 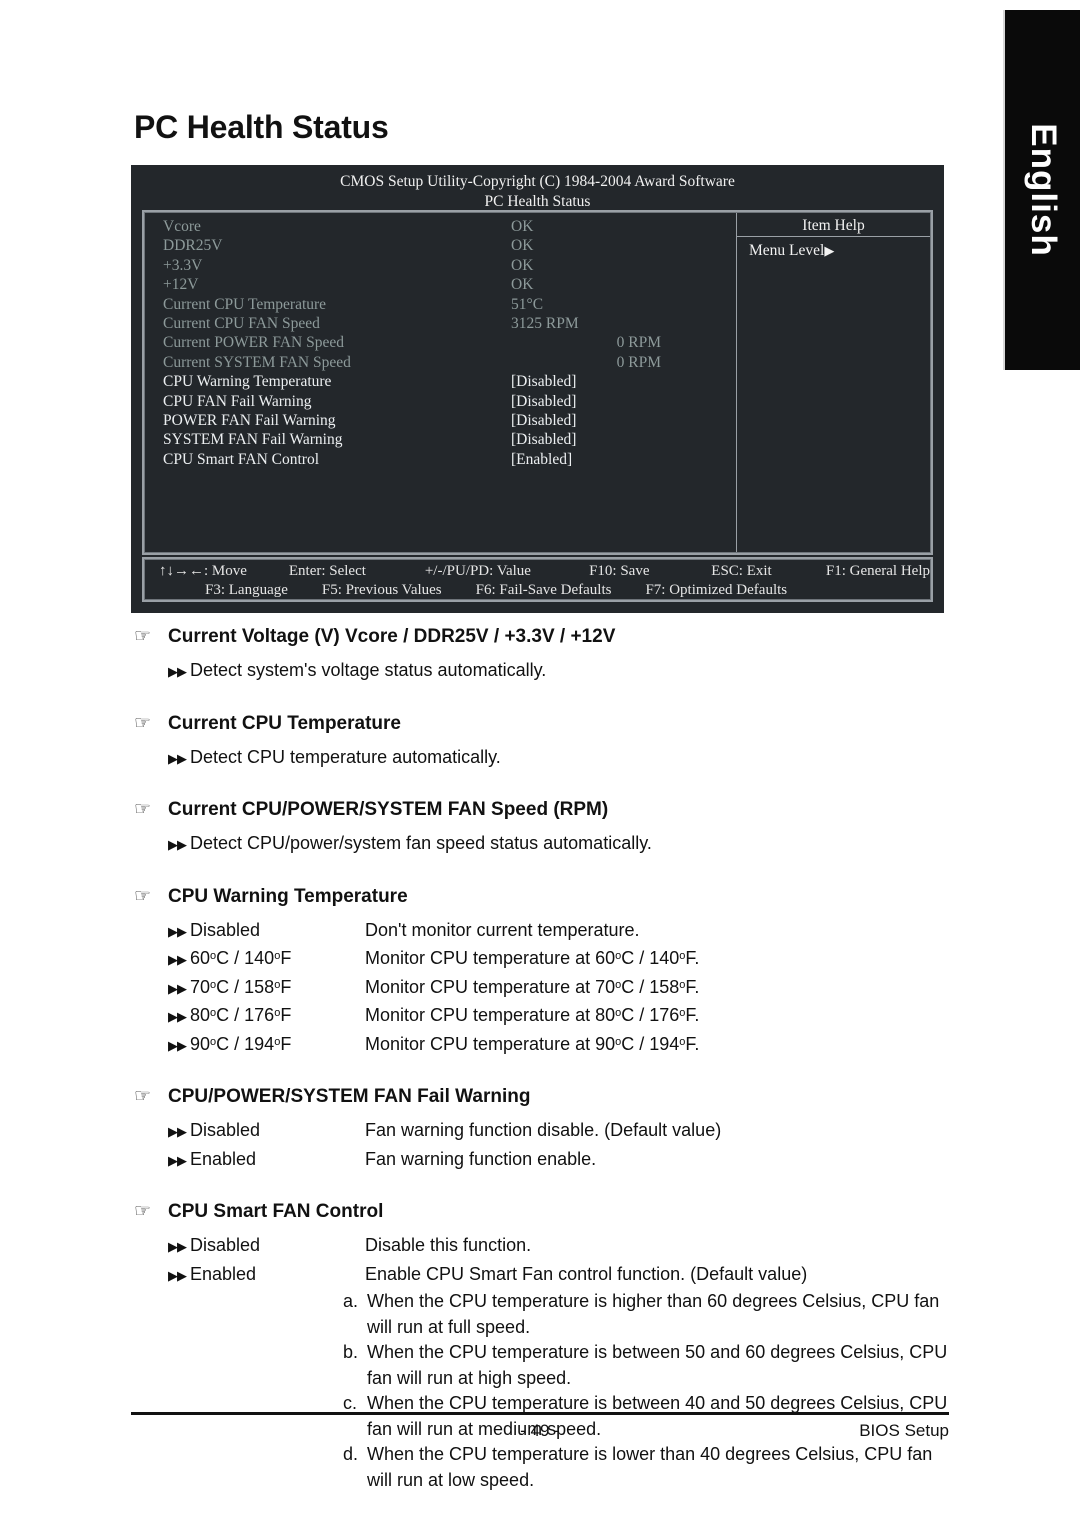 I want to click on option-label: 70oC / 158oF, so click(x=241, y=986).